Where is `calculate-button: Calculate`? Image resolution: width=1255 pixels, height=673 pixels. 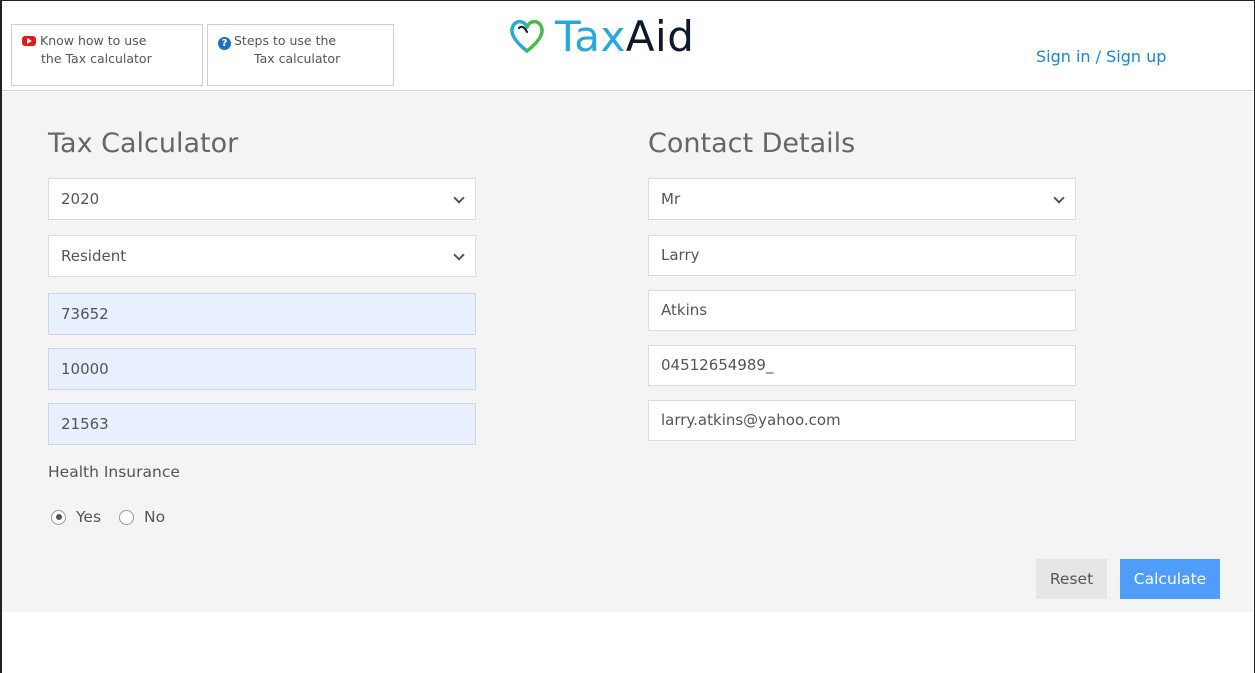
calculate-button: Calculate is located at coordinates (1170, 579).